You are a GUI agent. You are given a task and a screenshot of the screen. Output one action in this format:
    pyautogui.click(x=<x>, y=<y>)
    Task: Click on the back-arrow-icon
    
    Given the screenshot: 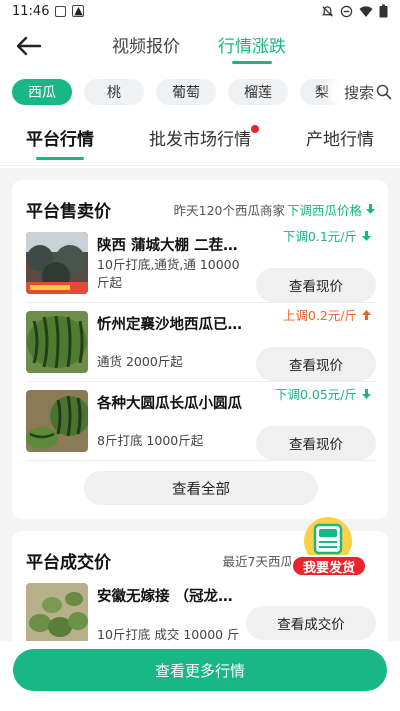 What is the action you would take?
    pyautogui.click(x=29, y=46)
    